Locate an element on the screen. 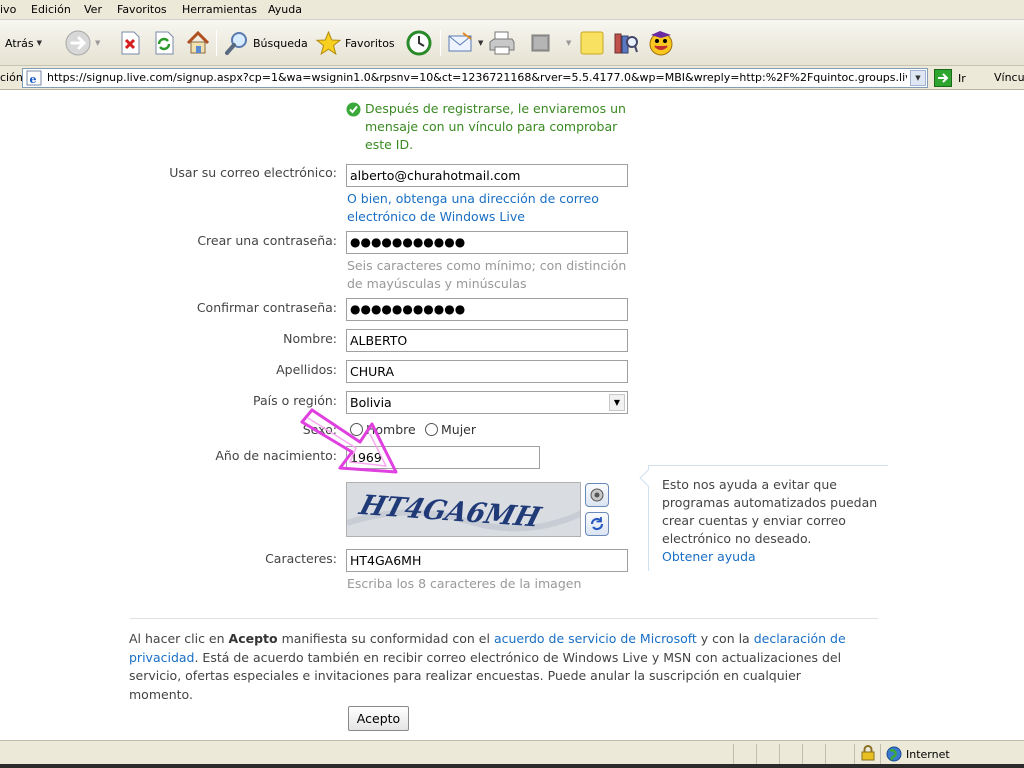  characters-hint: Escriba los 8 caracteres de la imagen is located at coordinates (464, 583).